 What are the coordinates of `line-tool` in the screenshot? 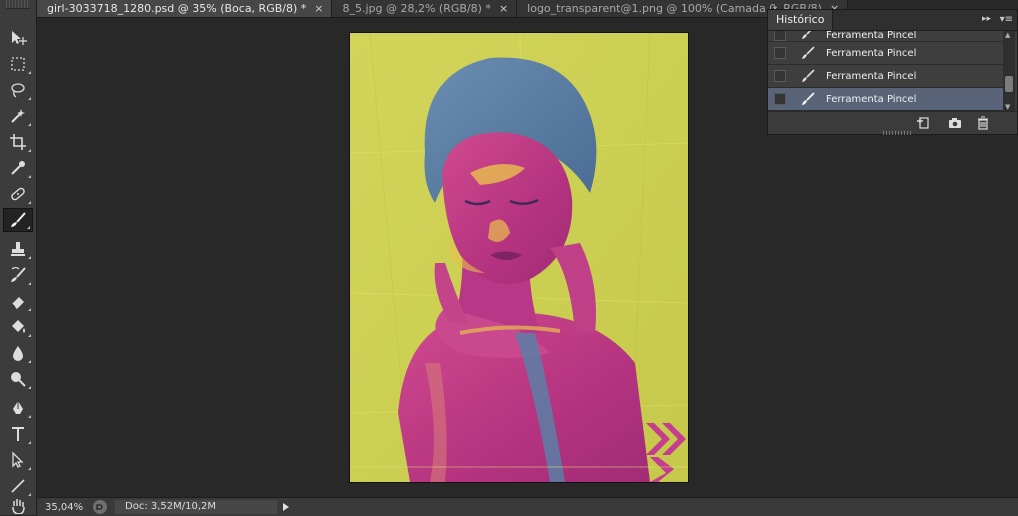 It's located at (18, 486).